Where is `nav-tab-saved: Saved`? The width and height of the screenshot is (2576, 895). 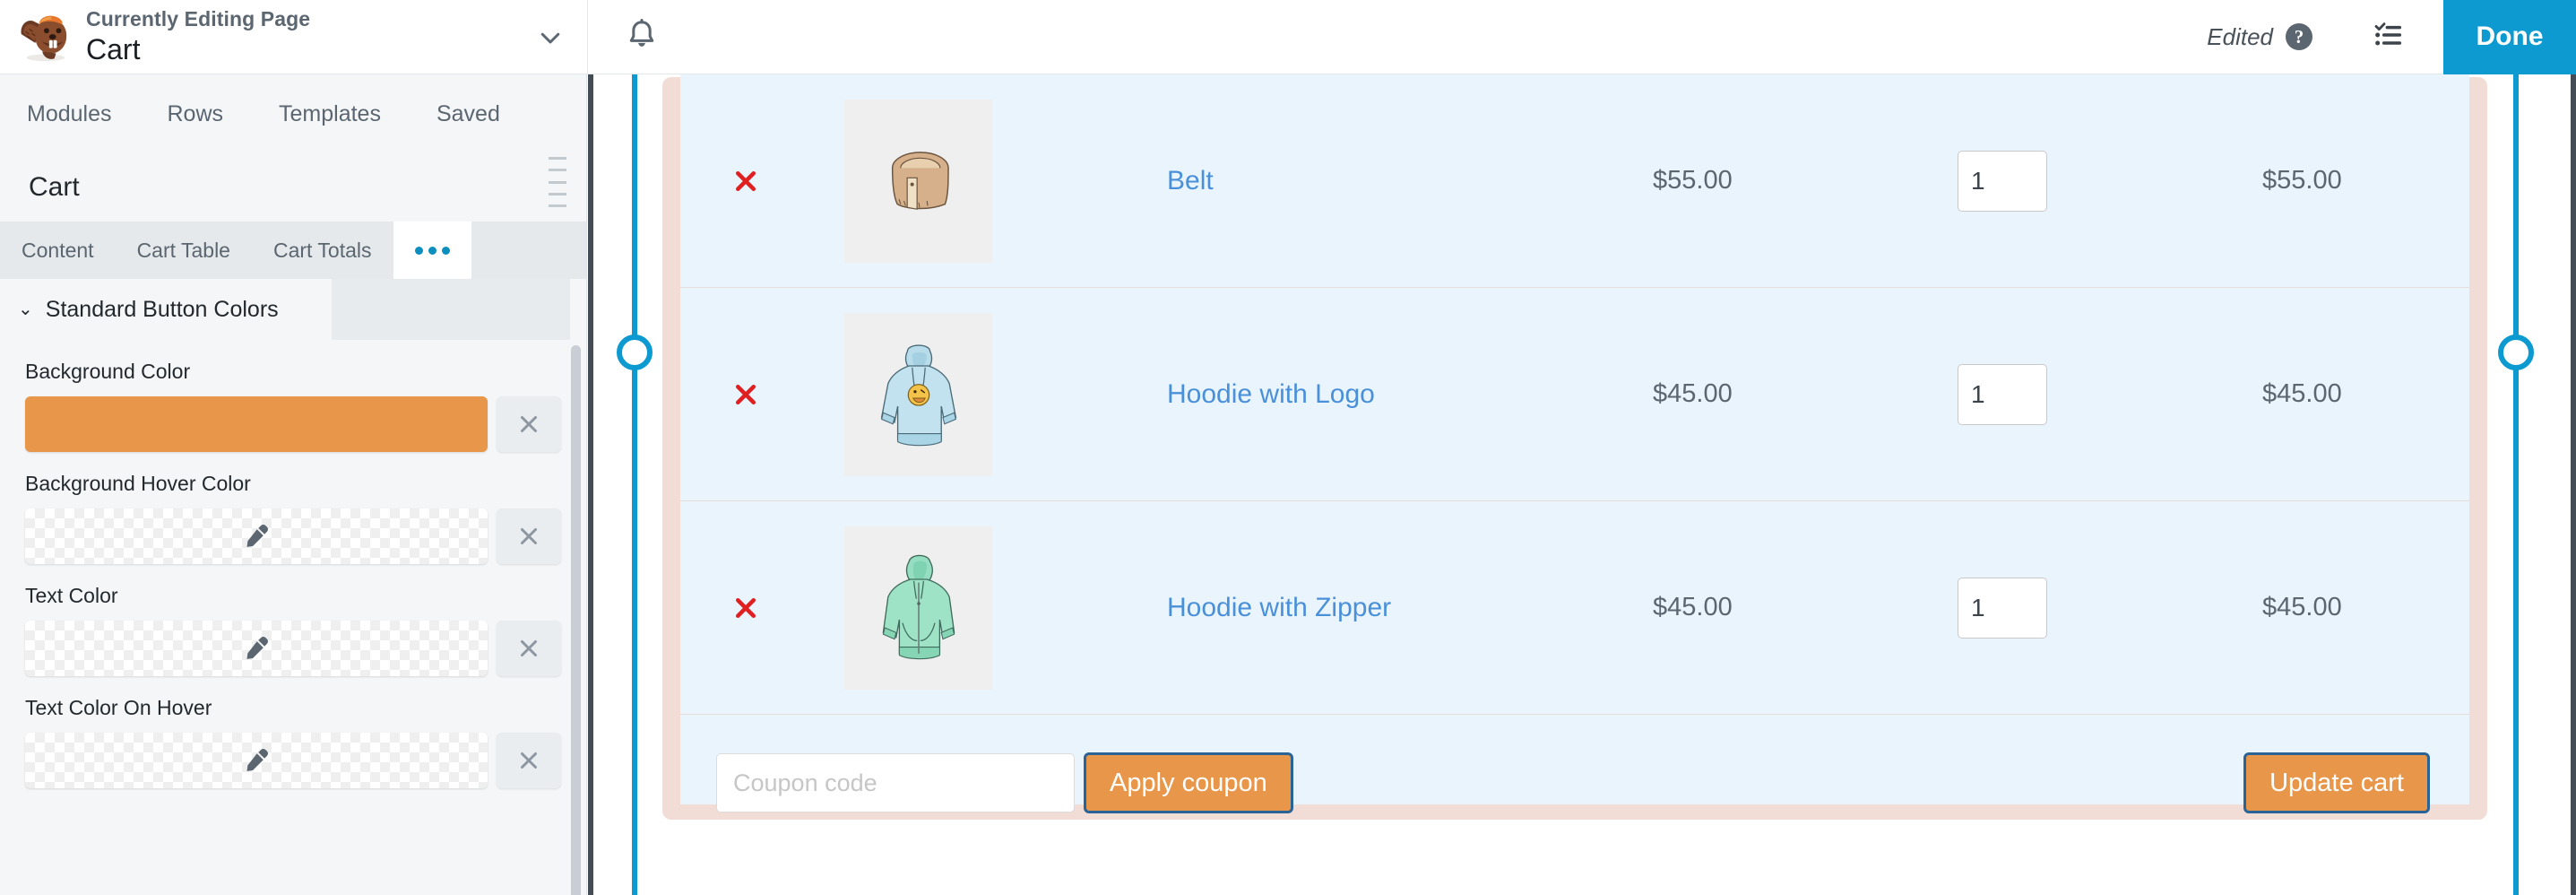
nav-tab-saved: Saved is located at coordinates (468, 114).